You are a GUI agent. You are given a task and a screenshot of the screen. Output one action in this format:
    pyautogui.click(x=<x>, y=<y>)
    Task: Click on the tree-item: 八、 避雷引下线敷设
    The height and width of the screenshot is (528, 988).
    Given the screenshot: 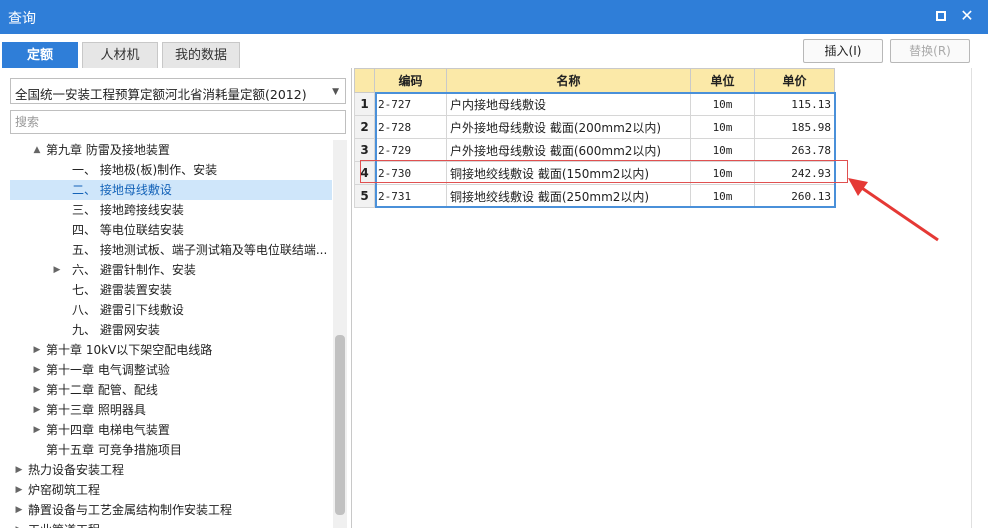 What is the action you would take?
    pyautogui.click(x=171, y=310)
    